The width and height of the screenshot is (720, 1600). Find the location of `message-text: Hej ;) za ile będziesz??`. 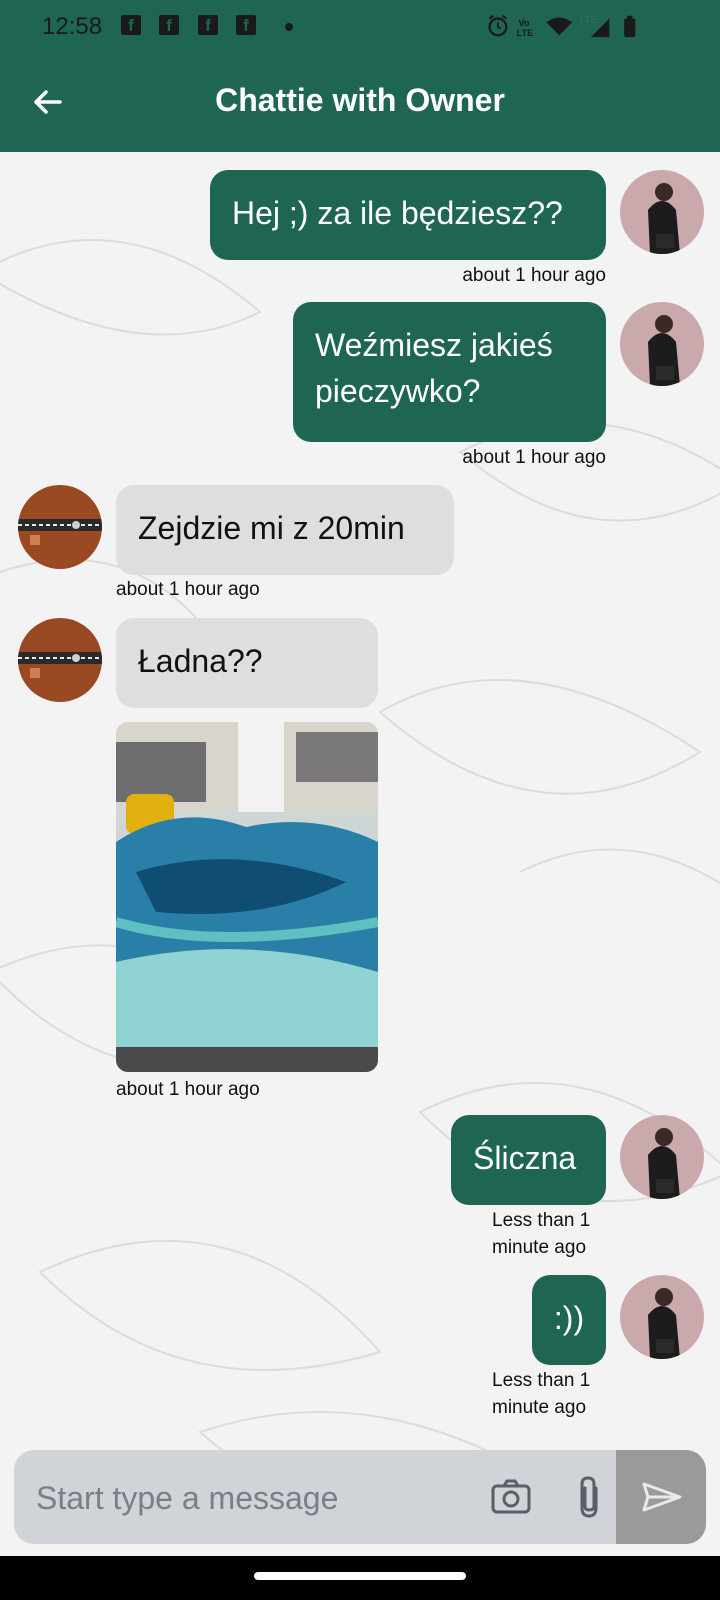

message-text: Hej ;) za ile będziesz?? is located at coordinates (397, 213).